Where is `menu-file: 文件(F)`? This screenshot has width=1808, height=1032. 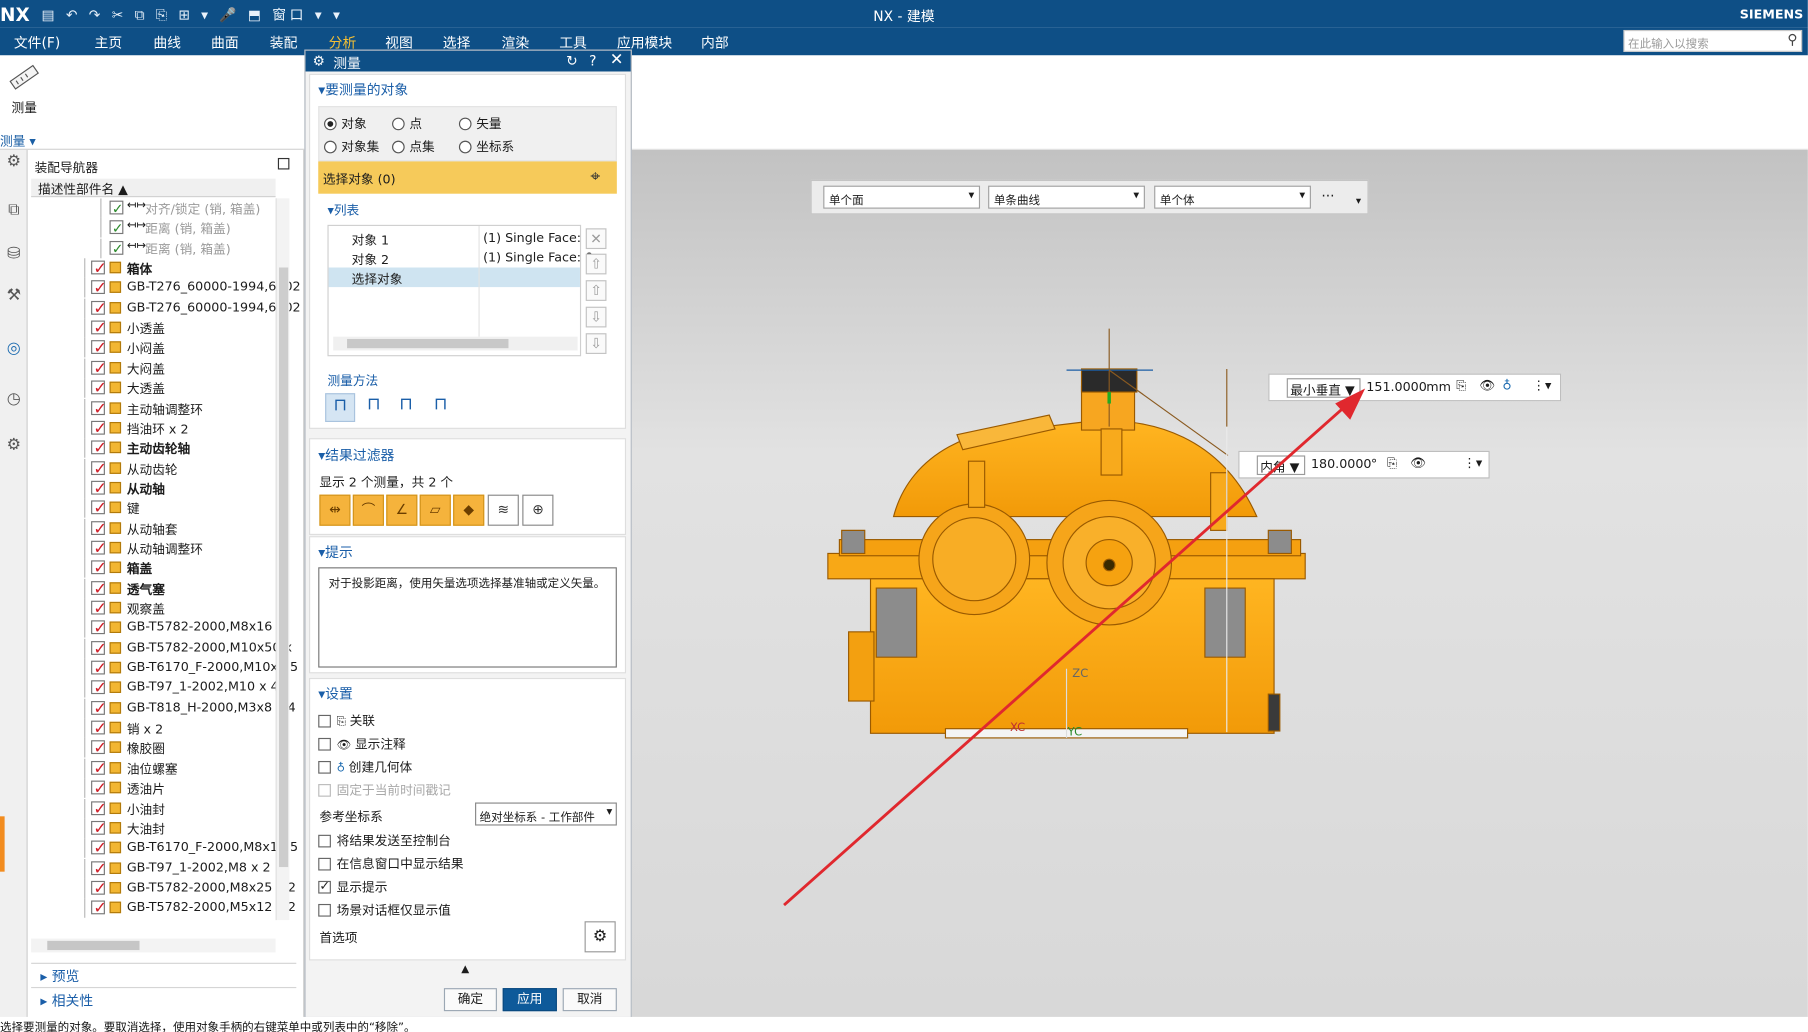 menu-file: 文件(F) is located at coordinates (37, 42).